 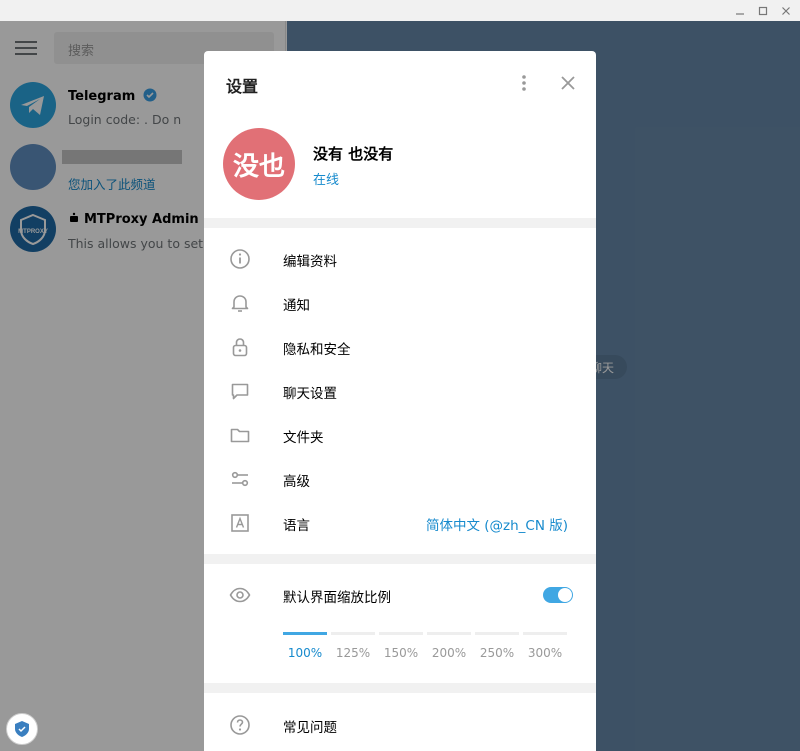 What do you see at coordinates (240, 523) in the screenshot?
I see `language-icon` at bounding box center [240, 523].